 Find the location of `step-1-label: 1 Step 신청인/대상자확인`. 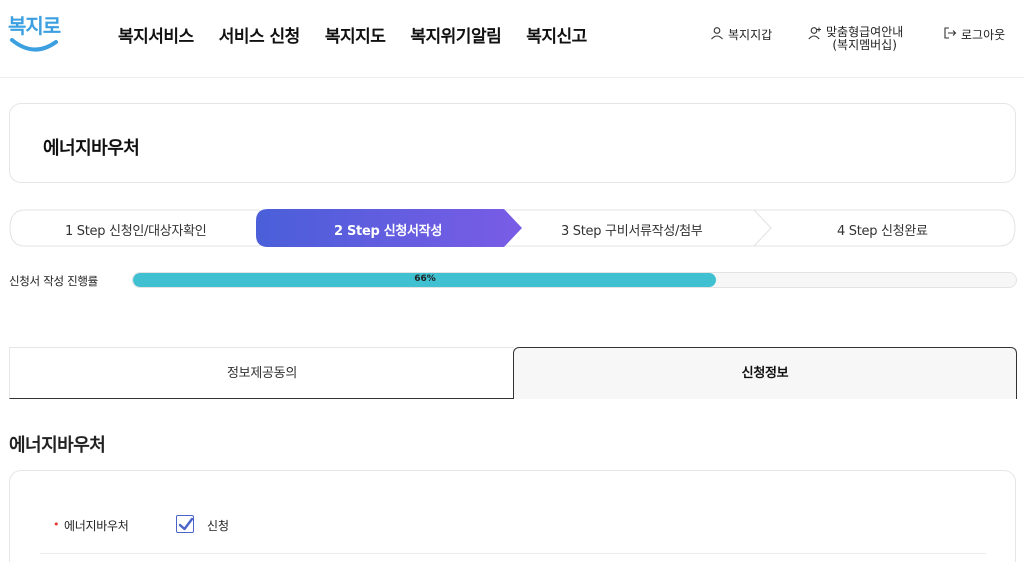

step-1-label: 1 Step 신청인/대상자확인 is located at coordinates (136, 231).